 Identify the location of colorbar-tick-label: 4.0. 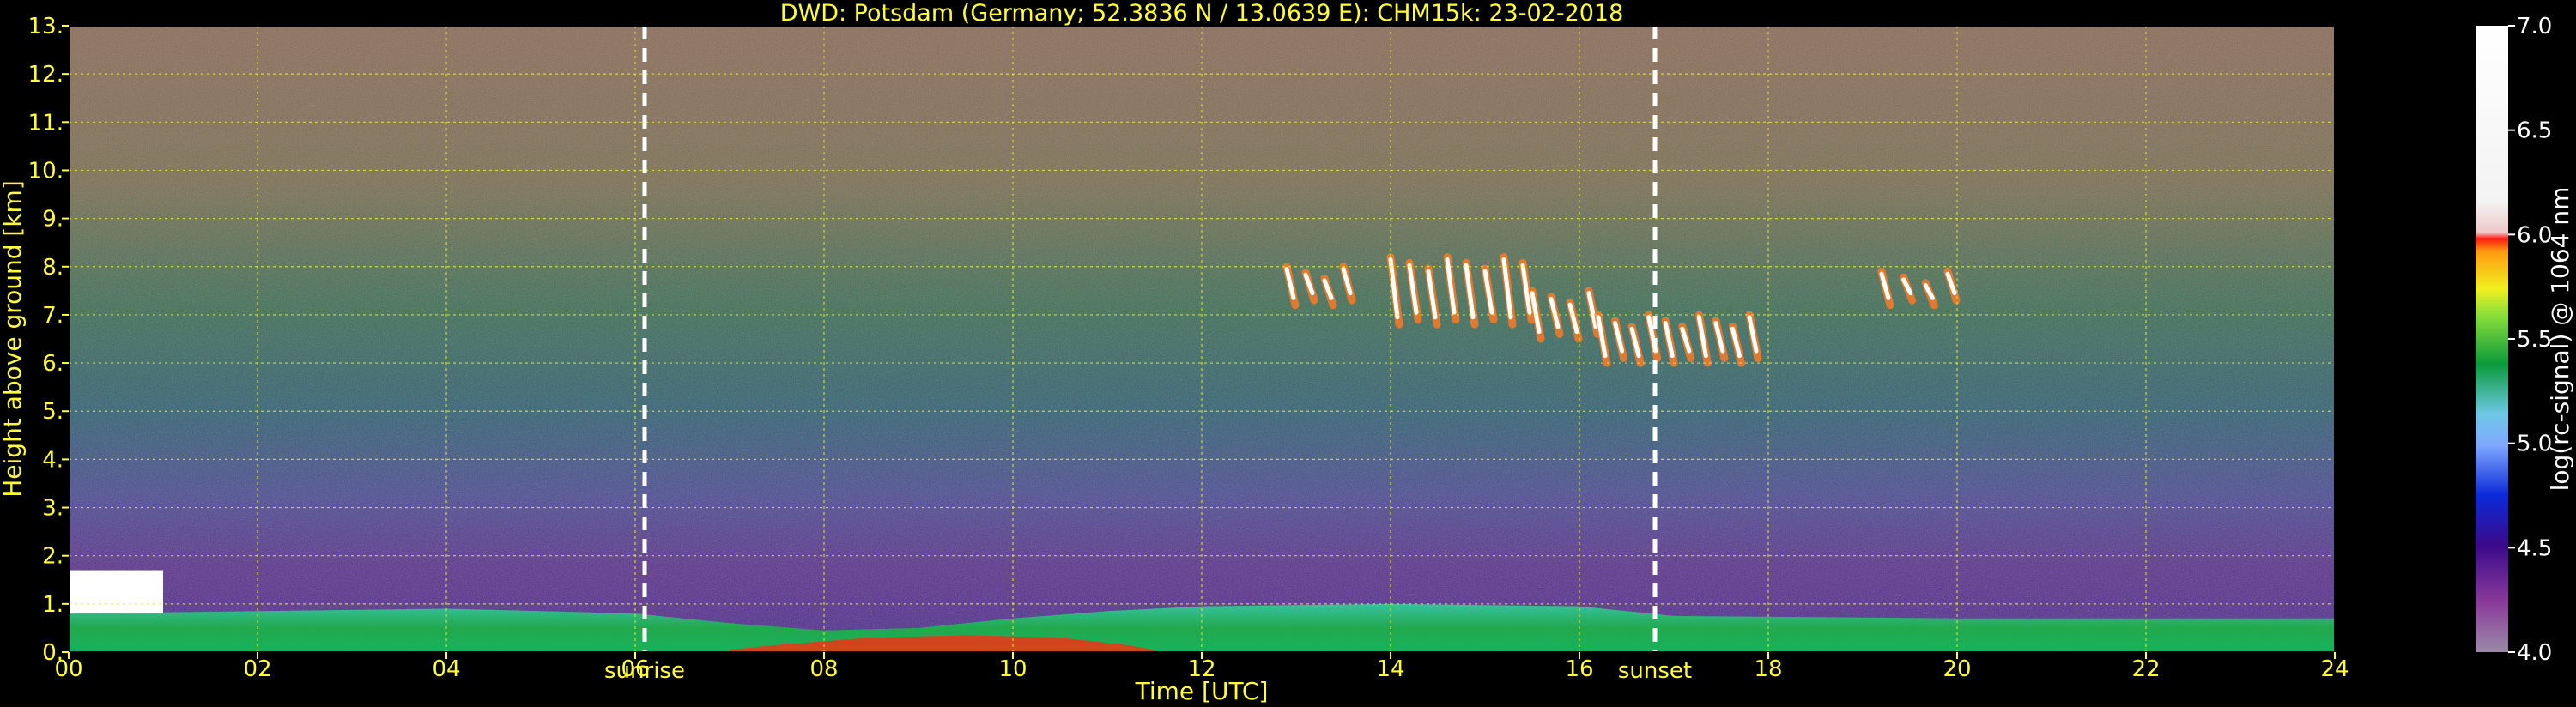
(2534, 653).